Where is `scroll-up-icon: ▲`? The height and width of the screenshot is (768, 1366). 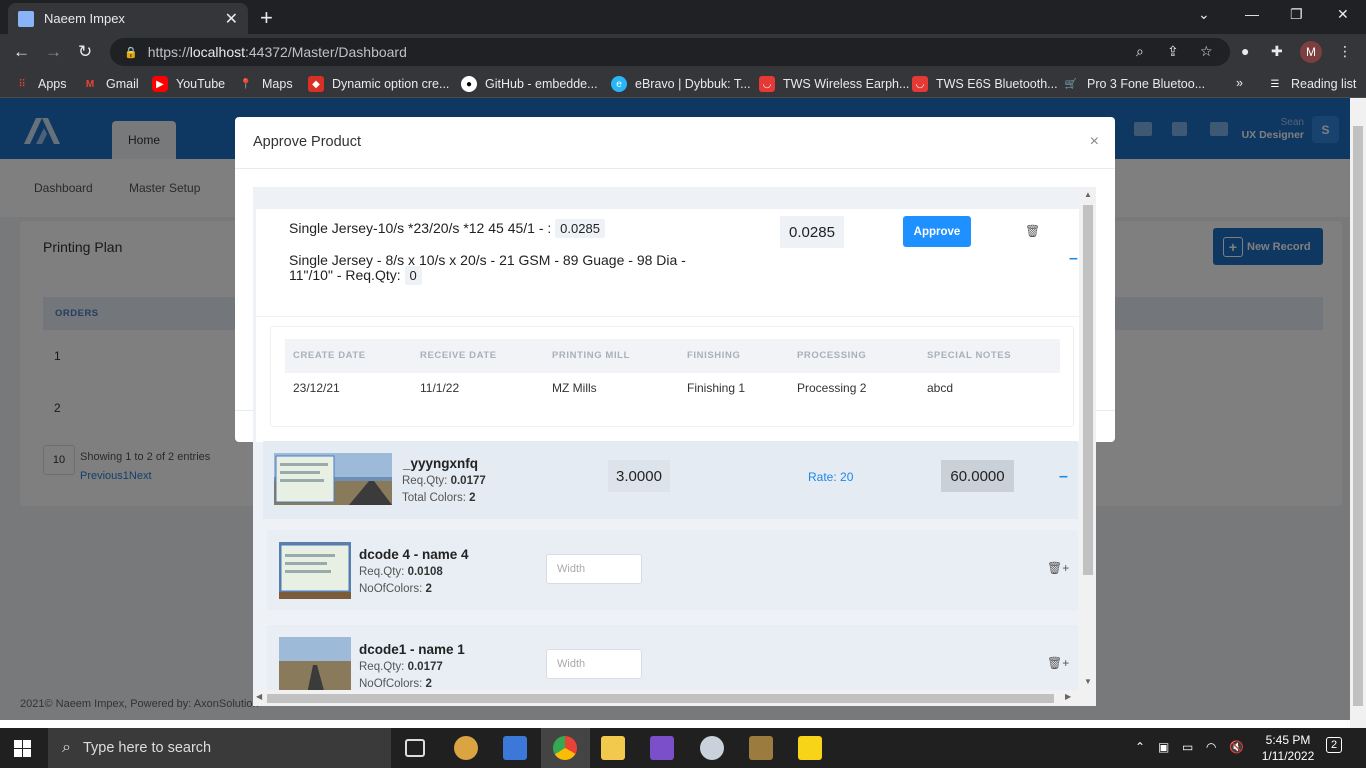 scroll-up-icon: ▲ is located at coordinates (1088, 194).